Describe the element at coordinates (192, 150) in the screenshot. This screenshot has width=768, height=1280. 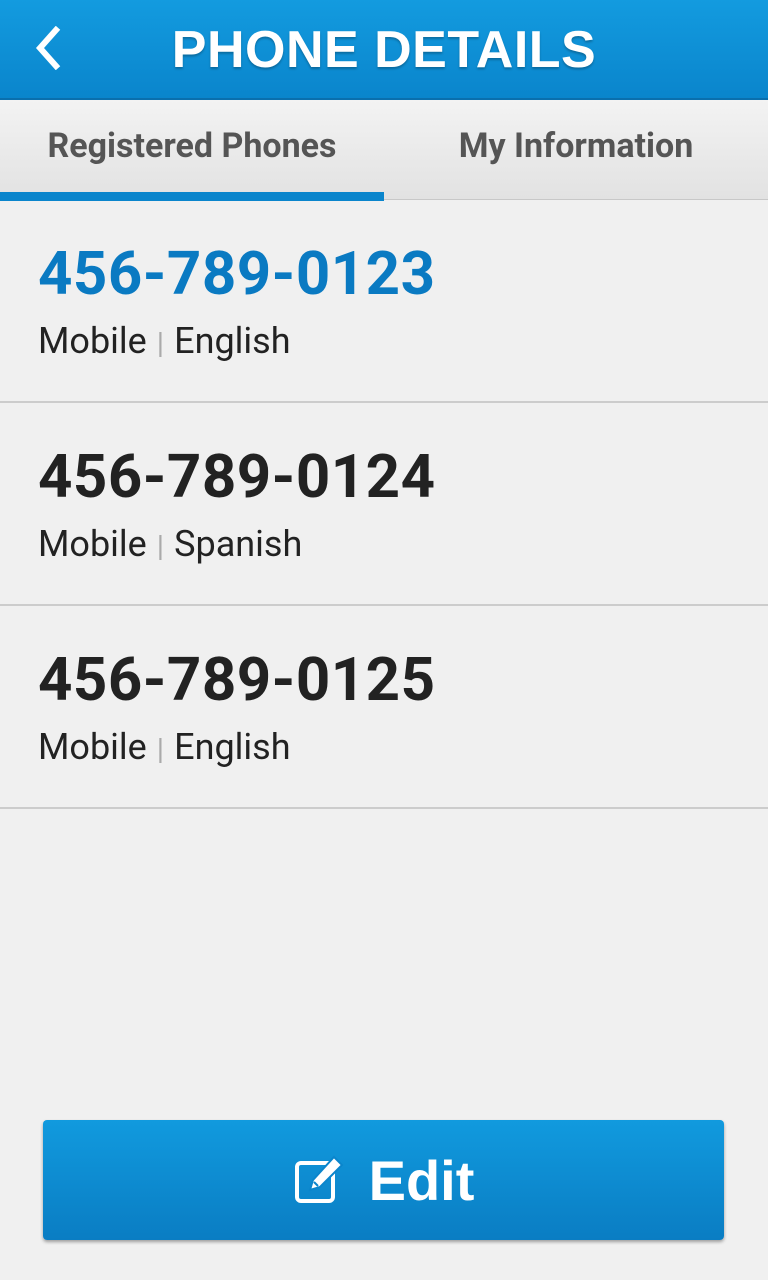
I see `tab-registered-phones: Registered Phones` at that location.